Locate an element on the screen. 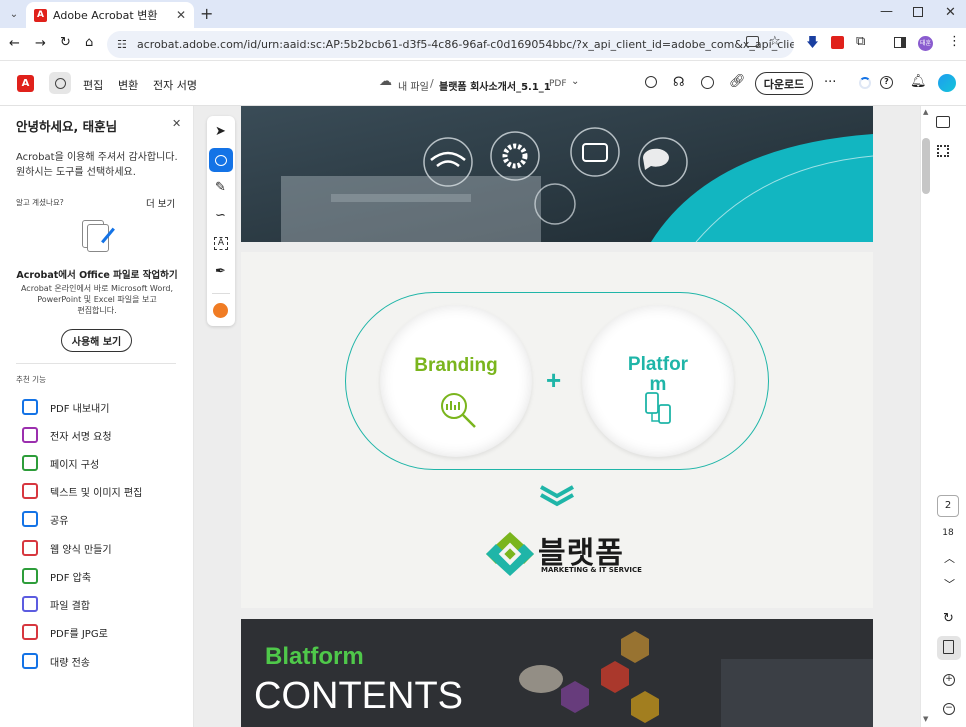  zoom-out-icon: − is located at coordinates (949, 709).